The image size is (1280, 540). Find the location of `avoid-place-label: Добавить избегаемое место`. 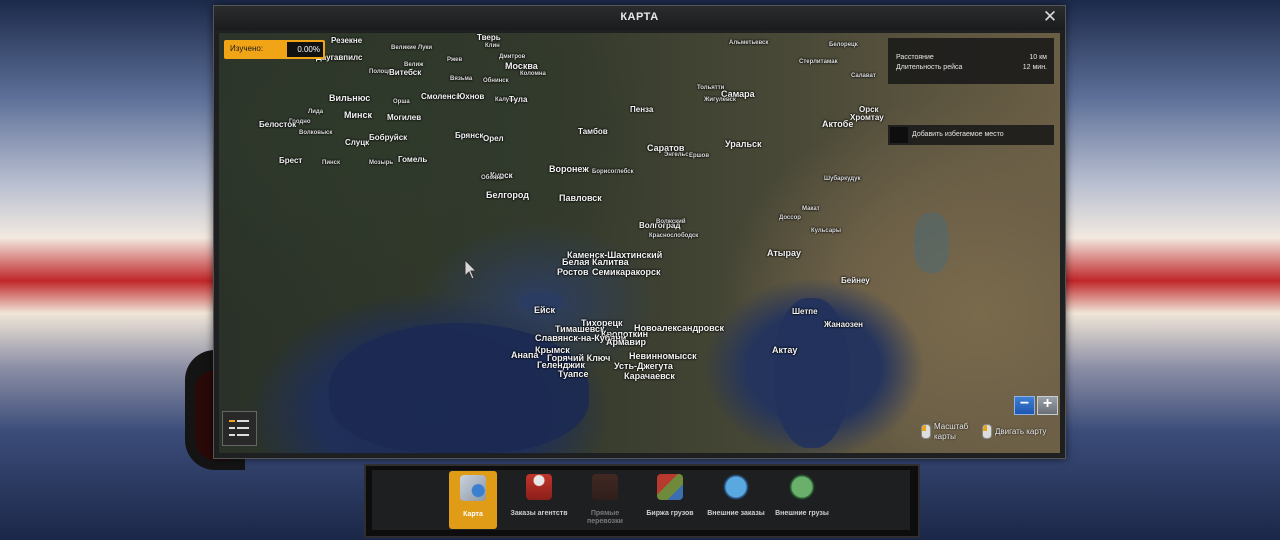

avoid-place-label: Добавить избегаемое место is located at coordinates (958, 134).